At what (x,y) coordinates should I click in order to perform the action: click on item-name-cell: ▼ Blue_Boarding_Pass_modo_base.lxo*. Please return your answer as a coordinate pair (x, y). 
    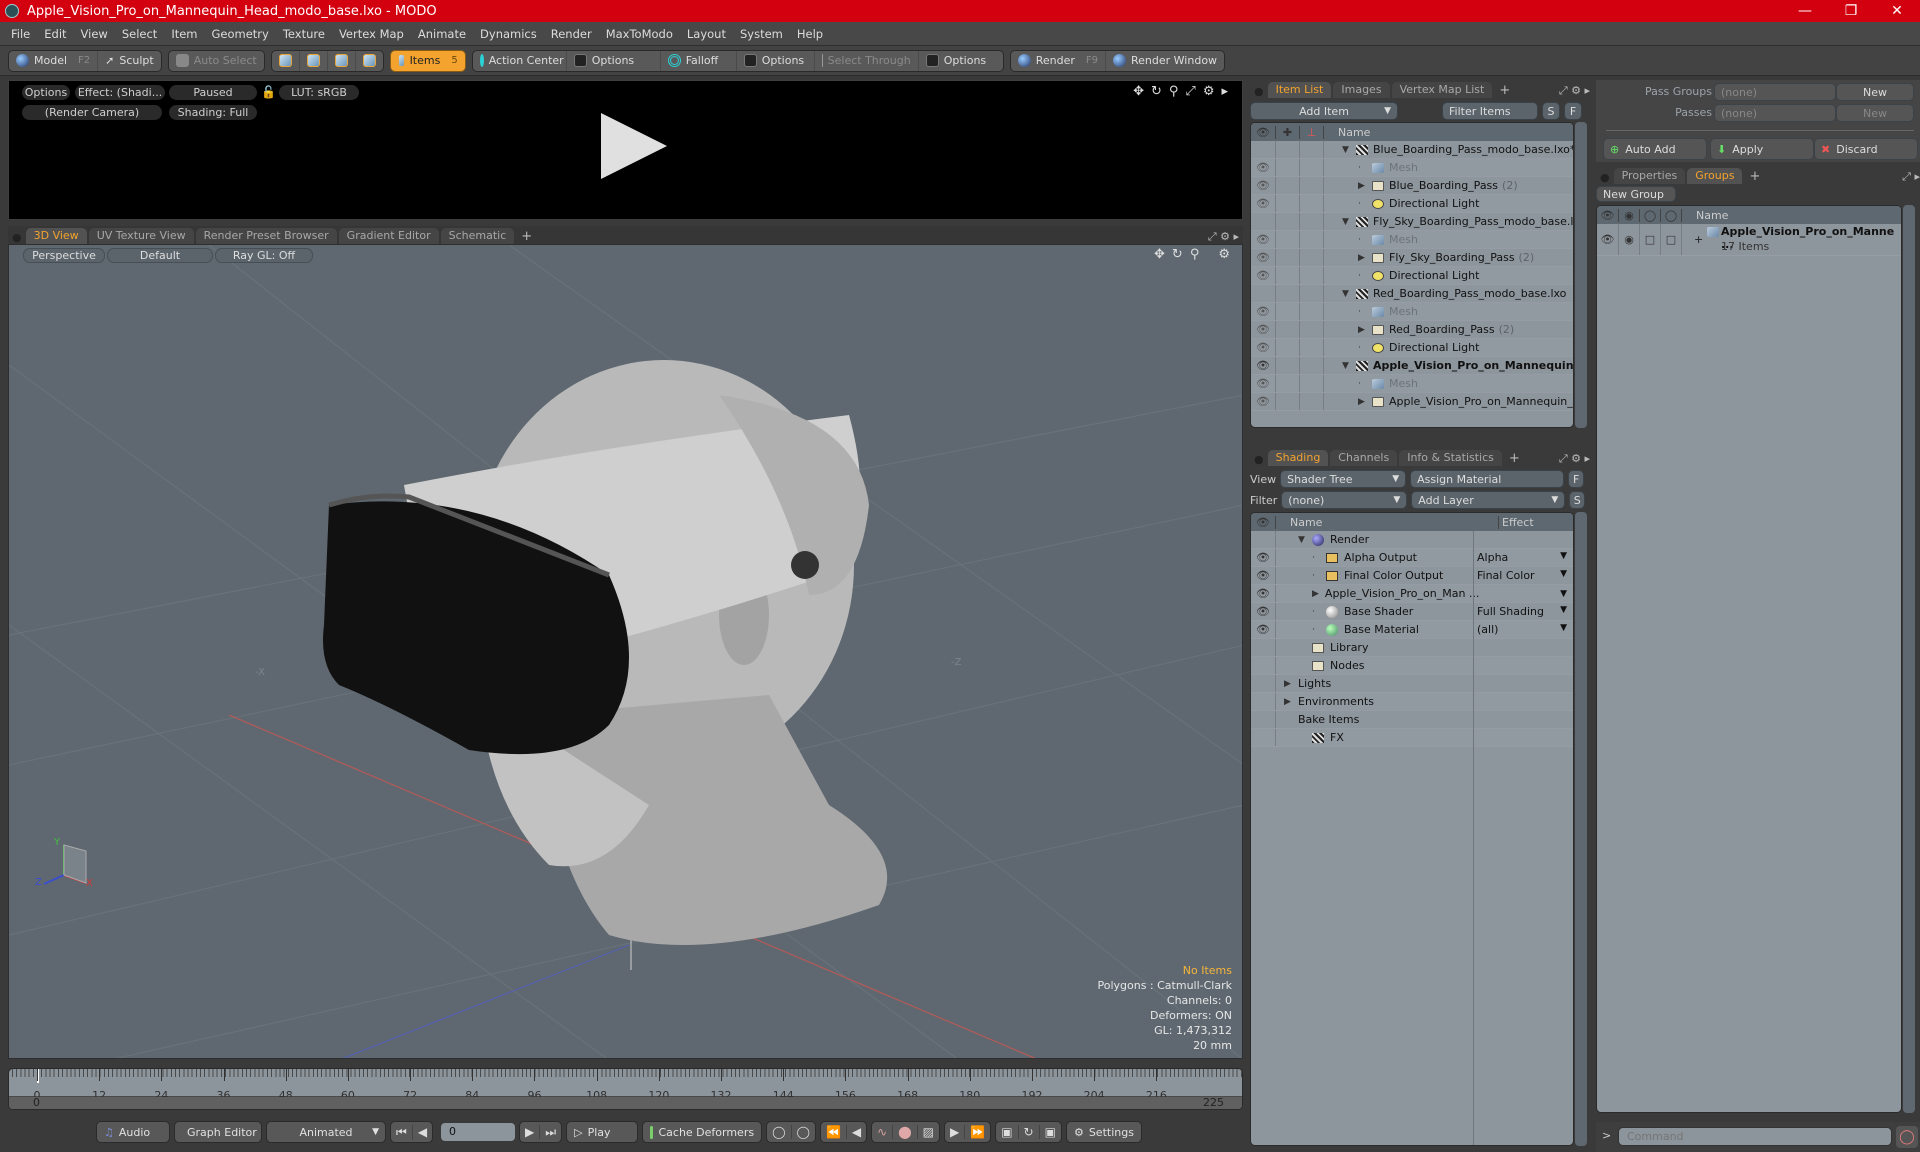
    Looking at the image, I should click on (1448, 149).